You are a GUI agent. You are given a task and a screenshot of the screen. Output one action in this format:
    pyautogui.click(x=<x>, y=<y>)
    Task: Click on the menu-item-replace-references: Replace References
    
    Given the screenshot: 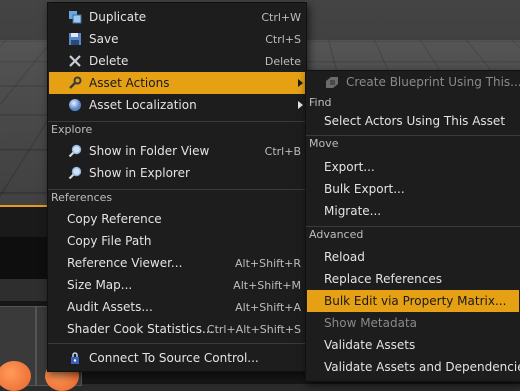 What is the action you would take?
    pyautogui.click(x=413, y=279)
    